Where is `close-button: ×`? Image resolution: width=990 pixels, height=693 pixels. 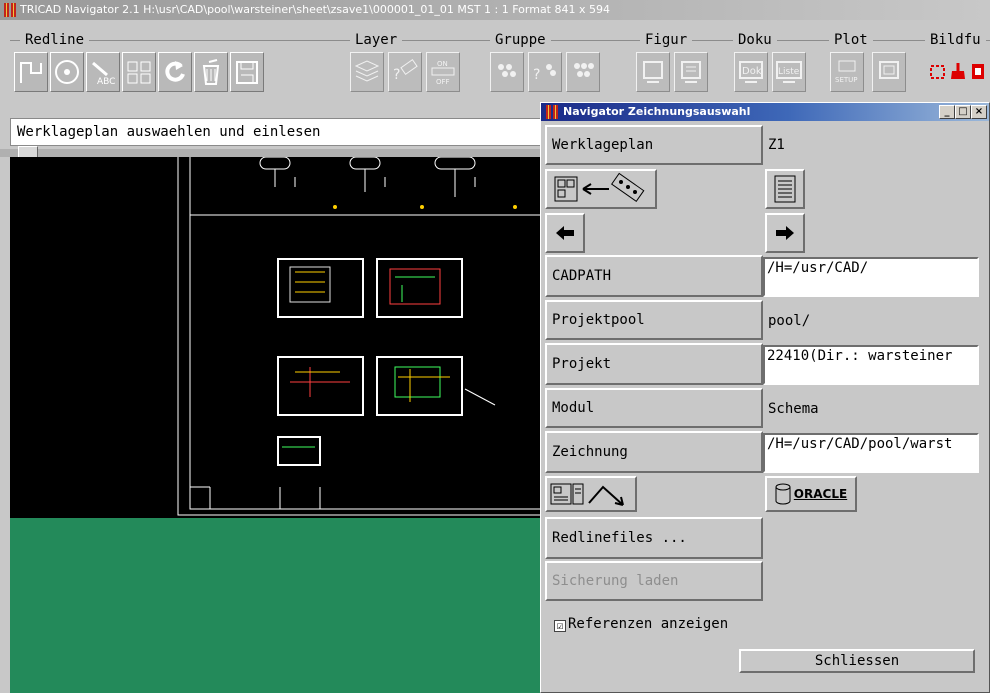 close-button: × is located at coordinates (979, 112).